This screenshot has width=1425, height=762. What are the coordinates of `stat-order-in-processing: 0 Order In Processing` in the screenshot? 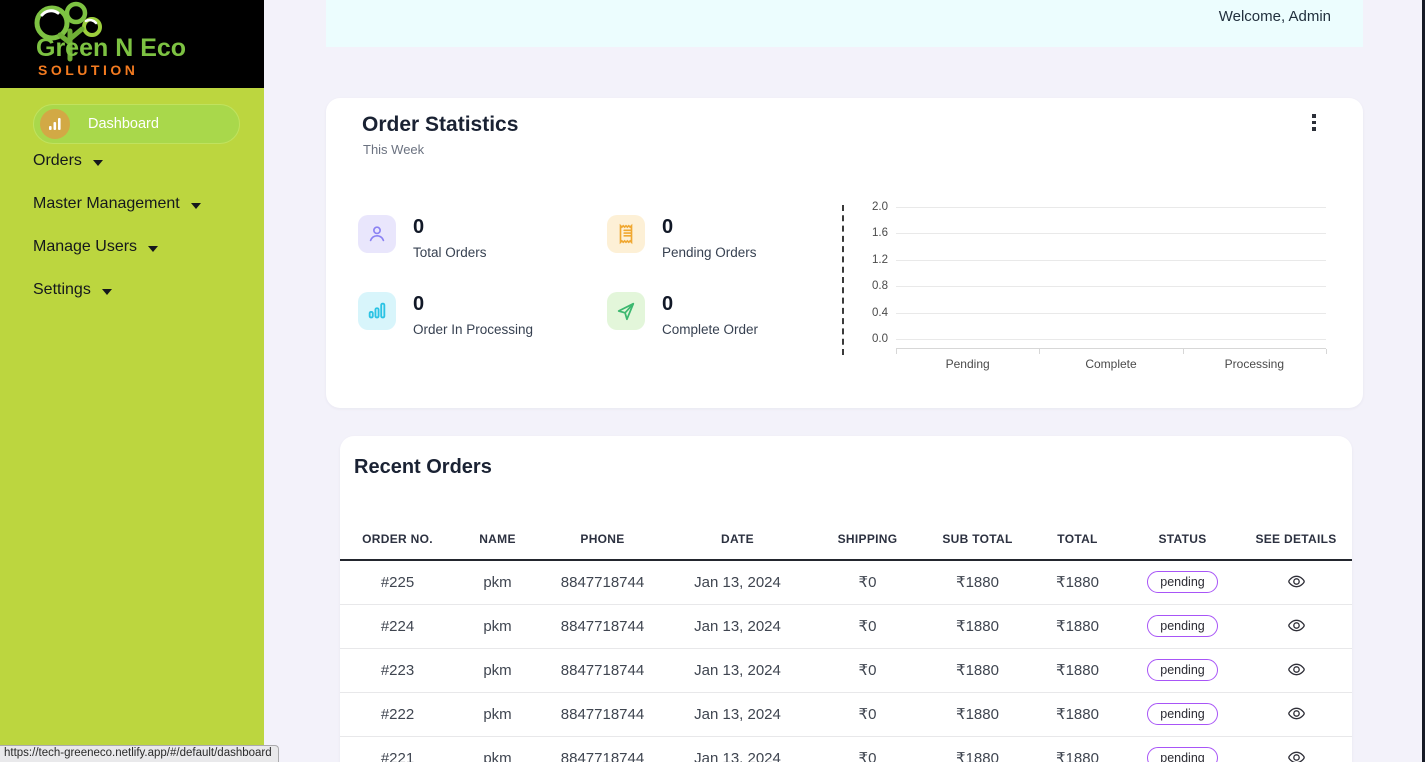 It's located at (445, 314).